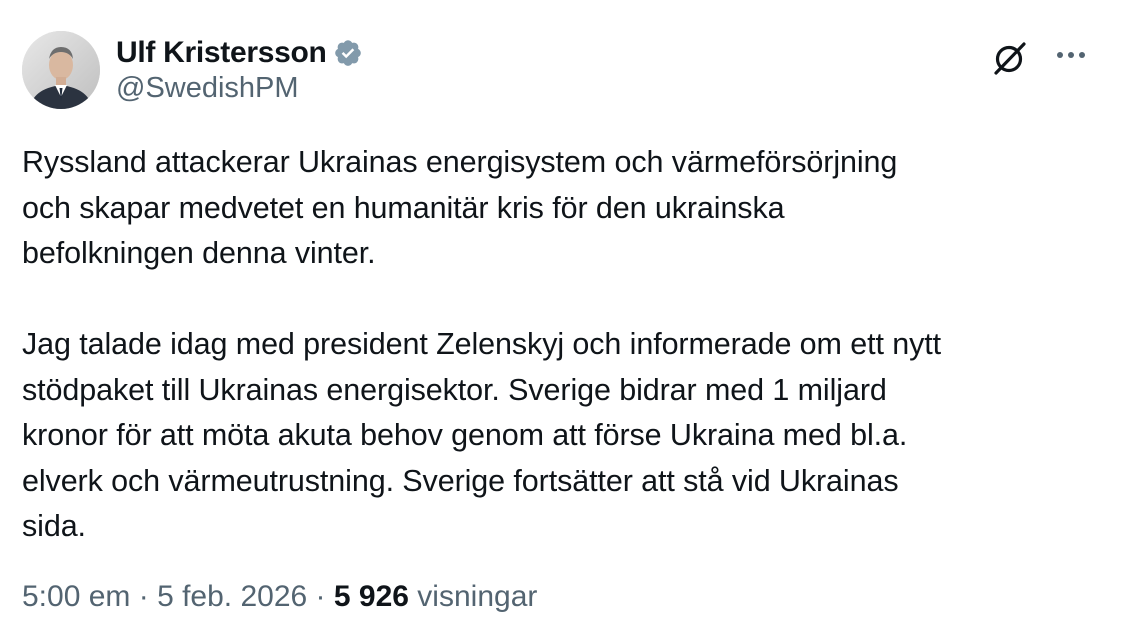 The width and height of the screenshot is (1132, 644). What do you see at coordinates (473, 596) in the screenshot?
I see `views-label: visningar` at bounding box center [473, 596].